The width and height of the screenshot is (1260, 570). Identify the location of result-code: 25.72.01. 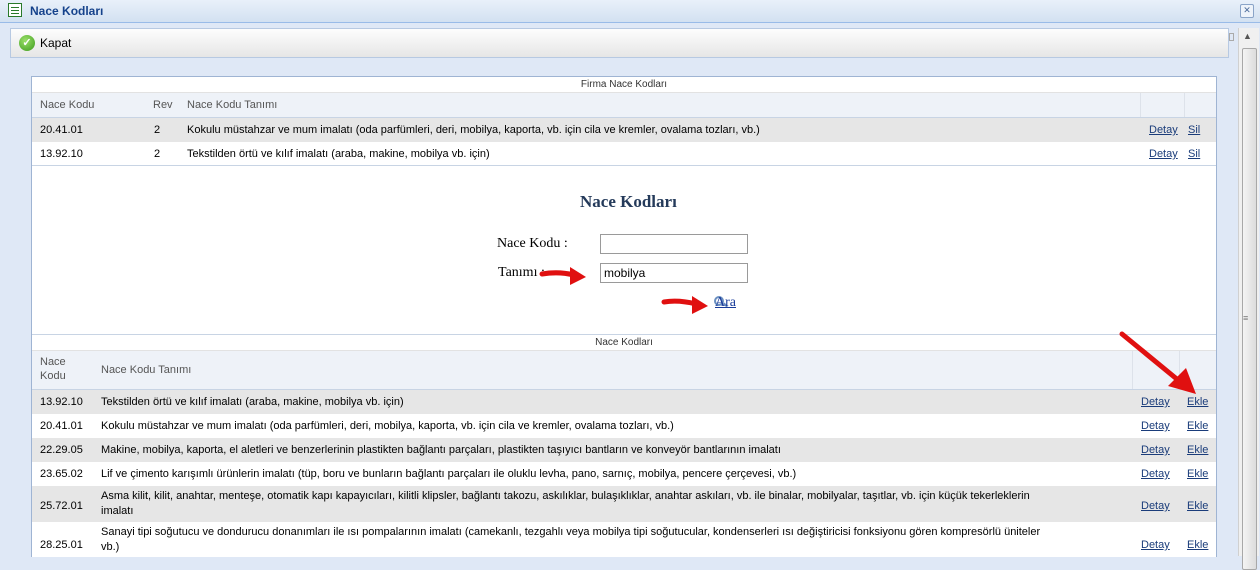
(61, 506).